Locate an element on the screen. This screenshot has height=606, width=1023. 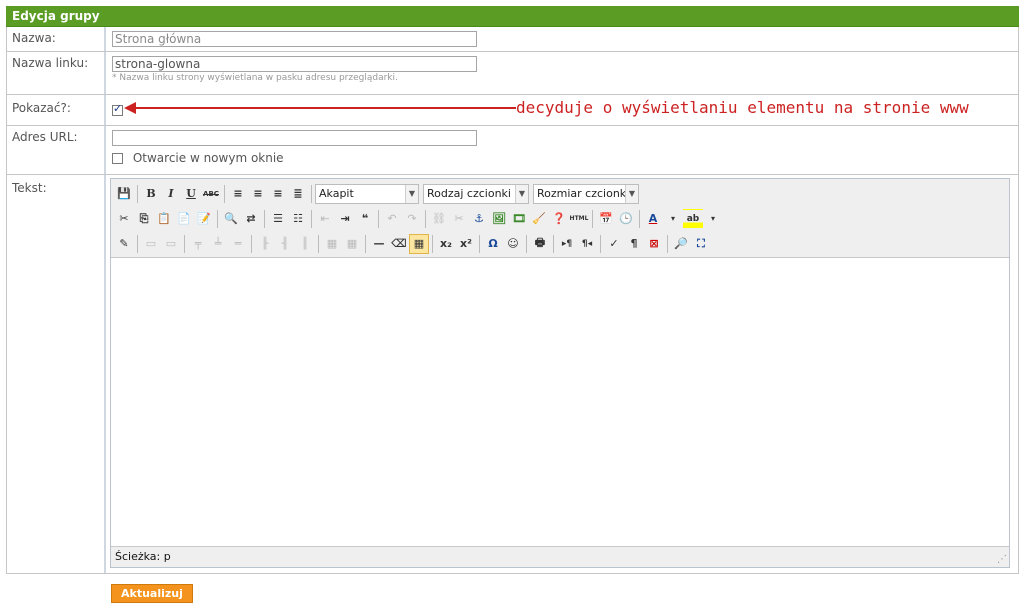
name-label: Nazwa: is located at coordinates (56, 39).